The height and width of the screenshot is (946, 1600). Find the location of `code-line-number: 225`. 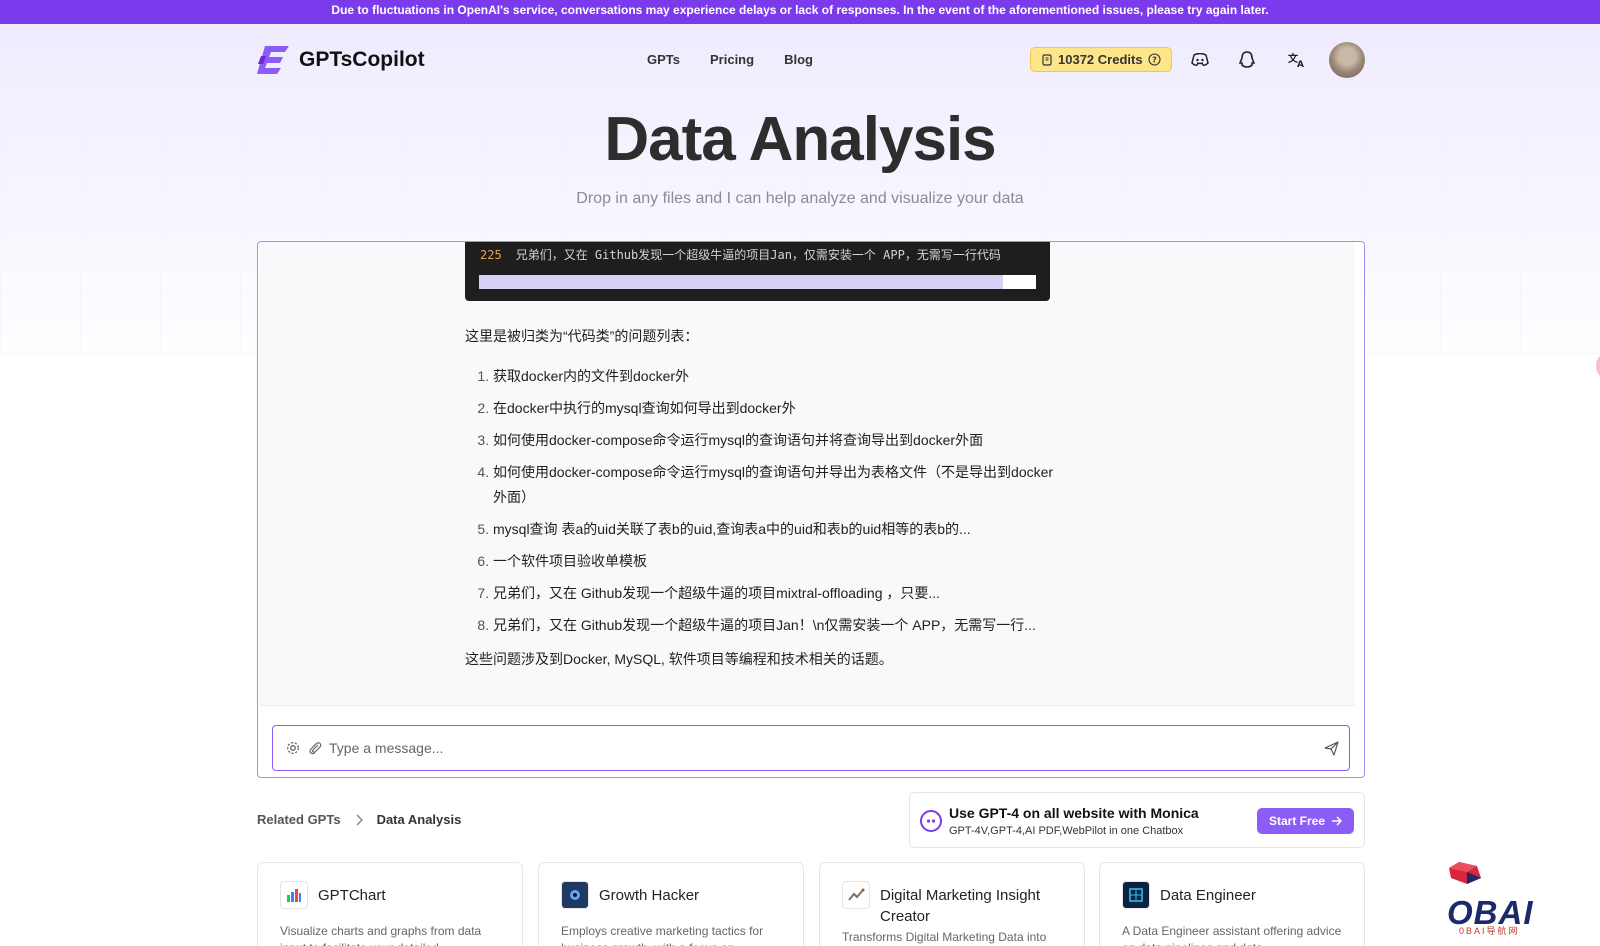

code-line-number: 225 is located at coordinates (491, 255).